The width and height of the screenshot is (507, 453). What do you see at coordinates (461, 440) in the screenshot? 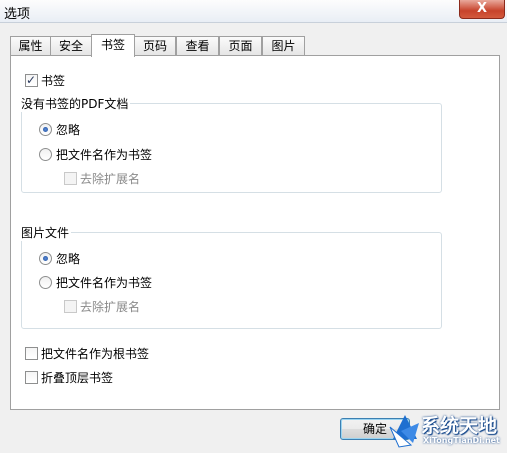
I see `watermark-subtitle: XiTongTianDi.net` at bounding box center [461, 440].